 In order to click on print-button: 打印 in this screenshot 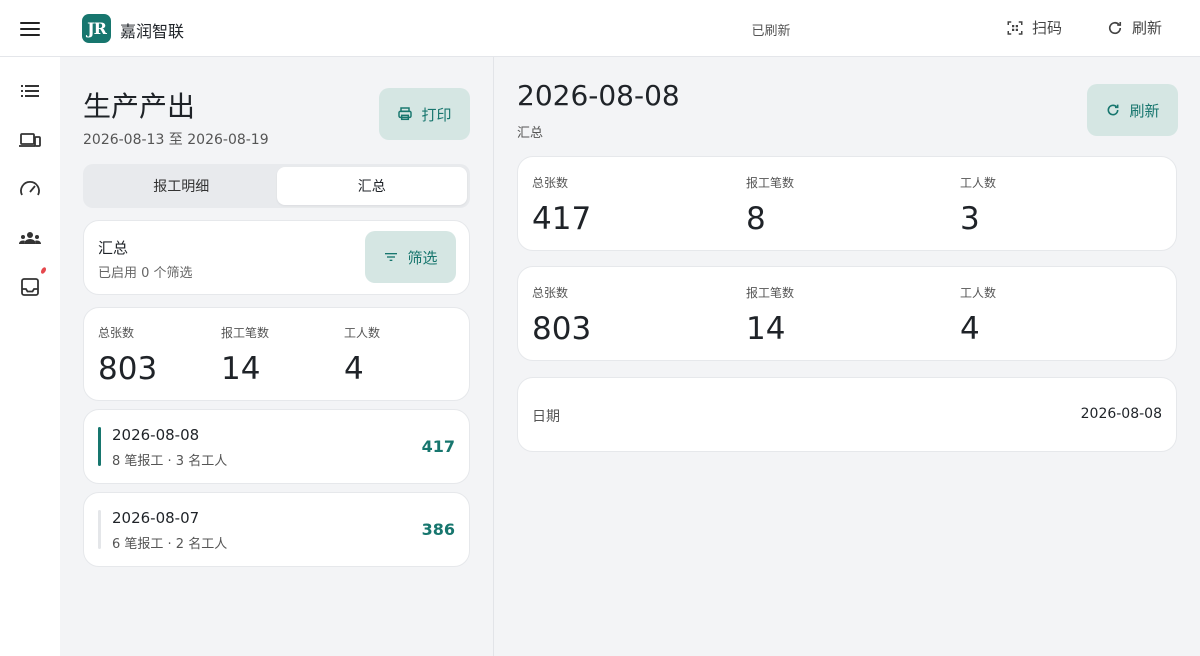, I will do `click(424, 114)`.